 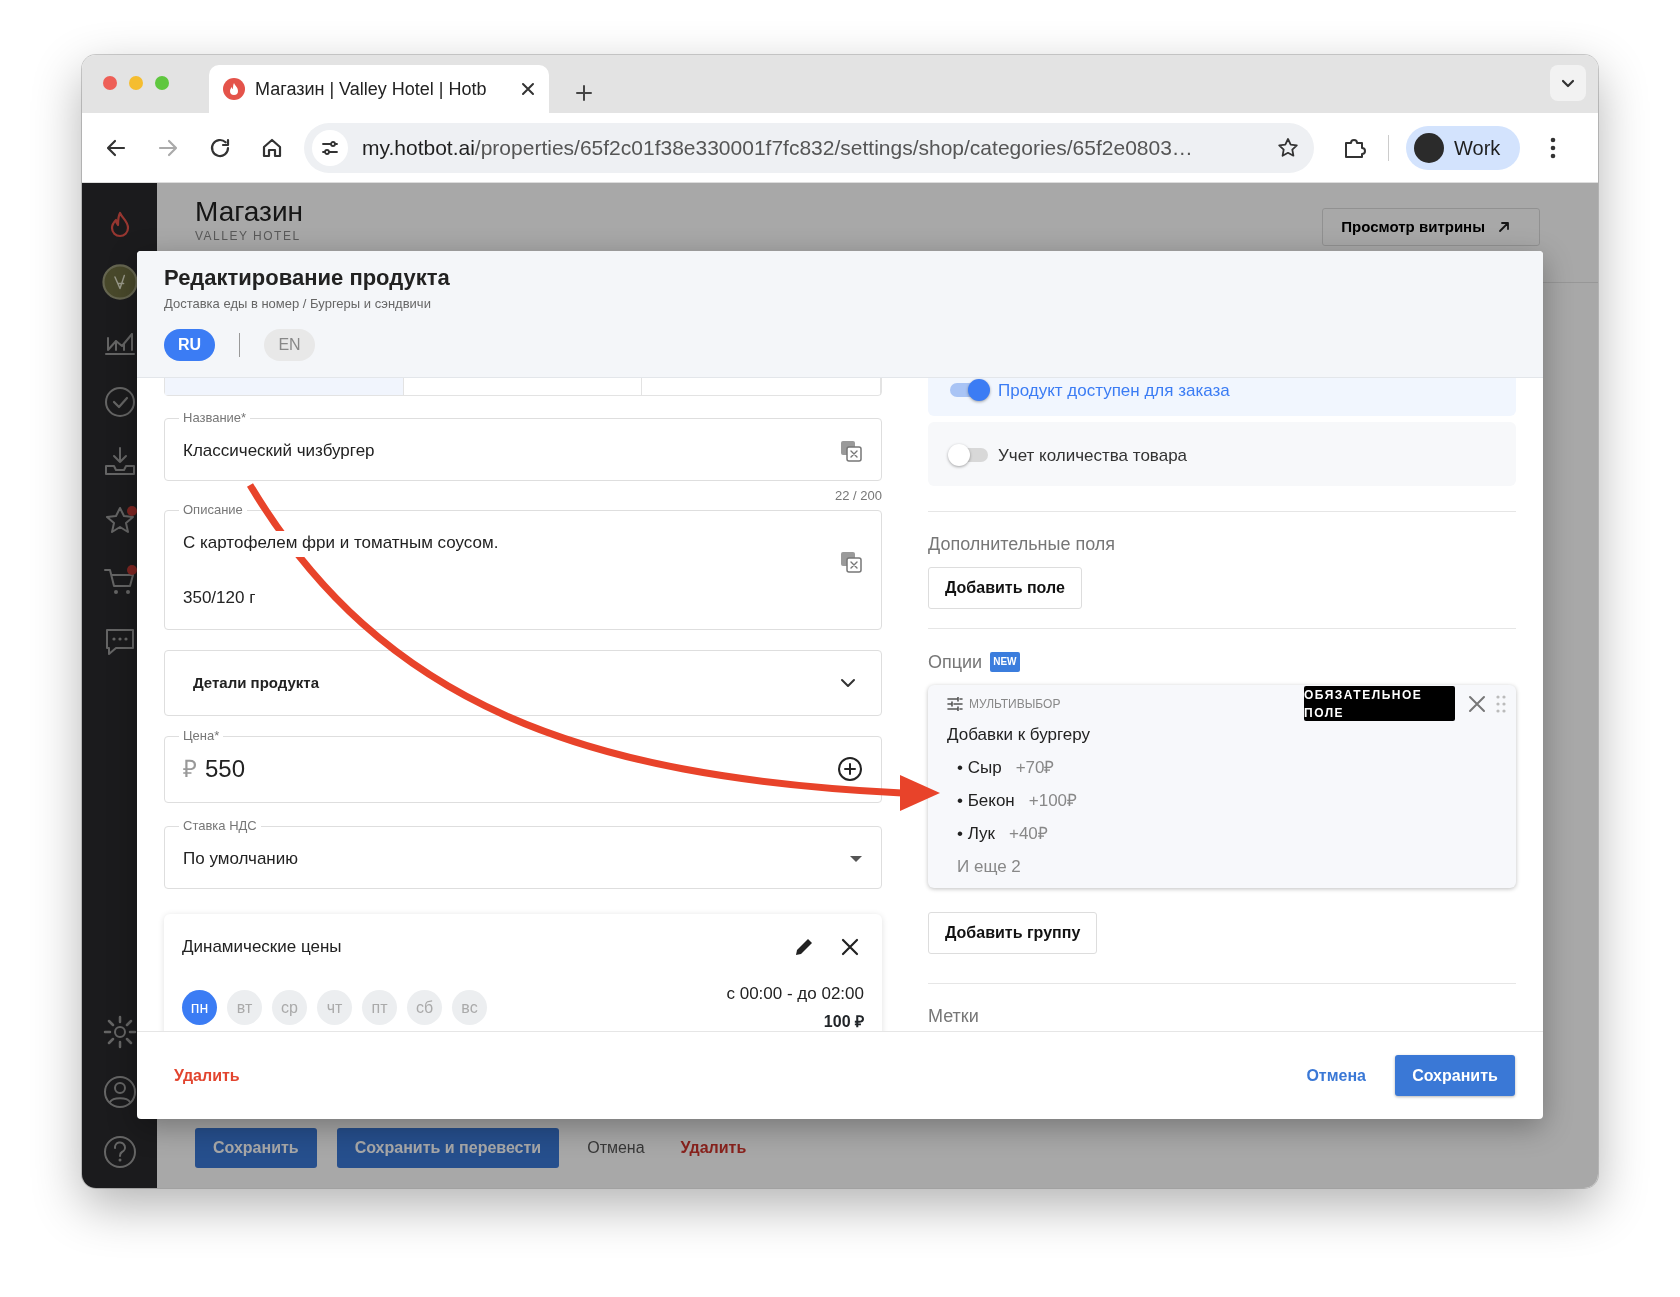 What do you see at coordinates (307, 278) in the screenshot?
I see `modal-title: Редактирование продукта` at bounding box center [307, 278].